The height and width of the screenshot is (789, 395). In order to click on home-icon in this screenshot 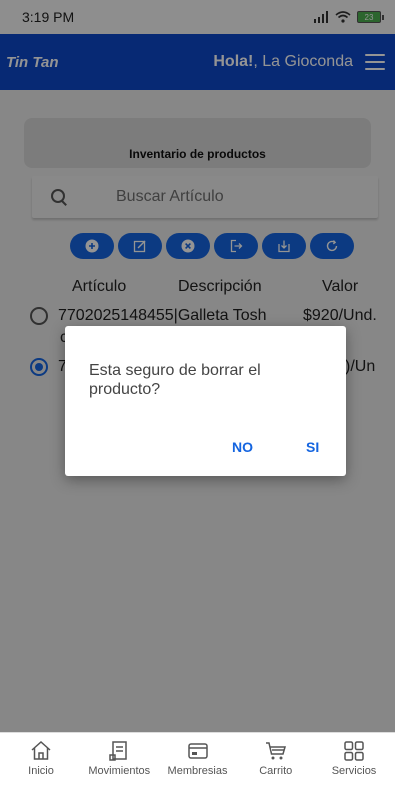, I will do `click(41, 750)`.